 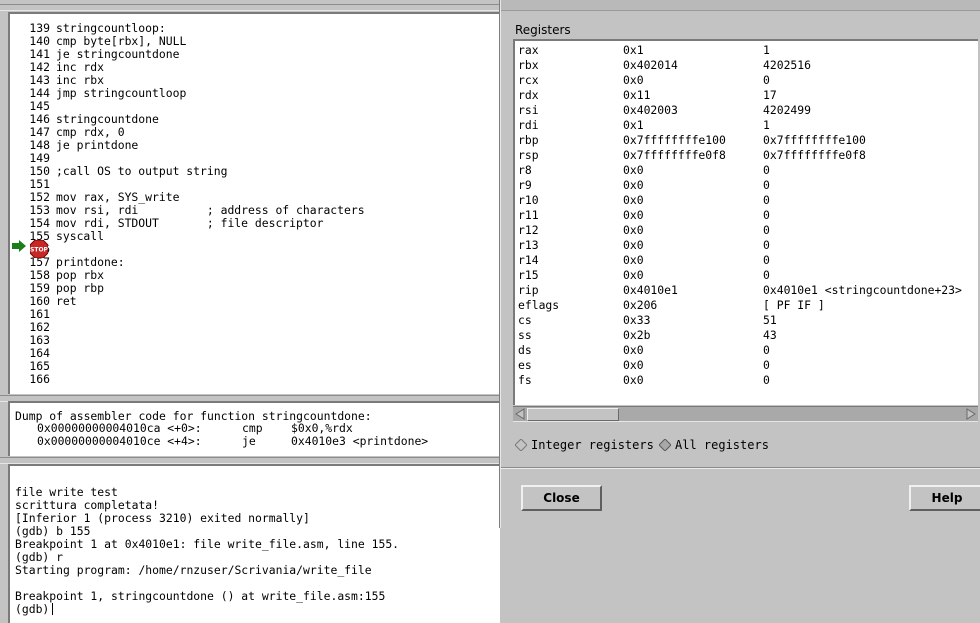 I want to click on svg-text: STOP, so click(x=39, y=250).